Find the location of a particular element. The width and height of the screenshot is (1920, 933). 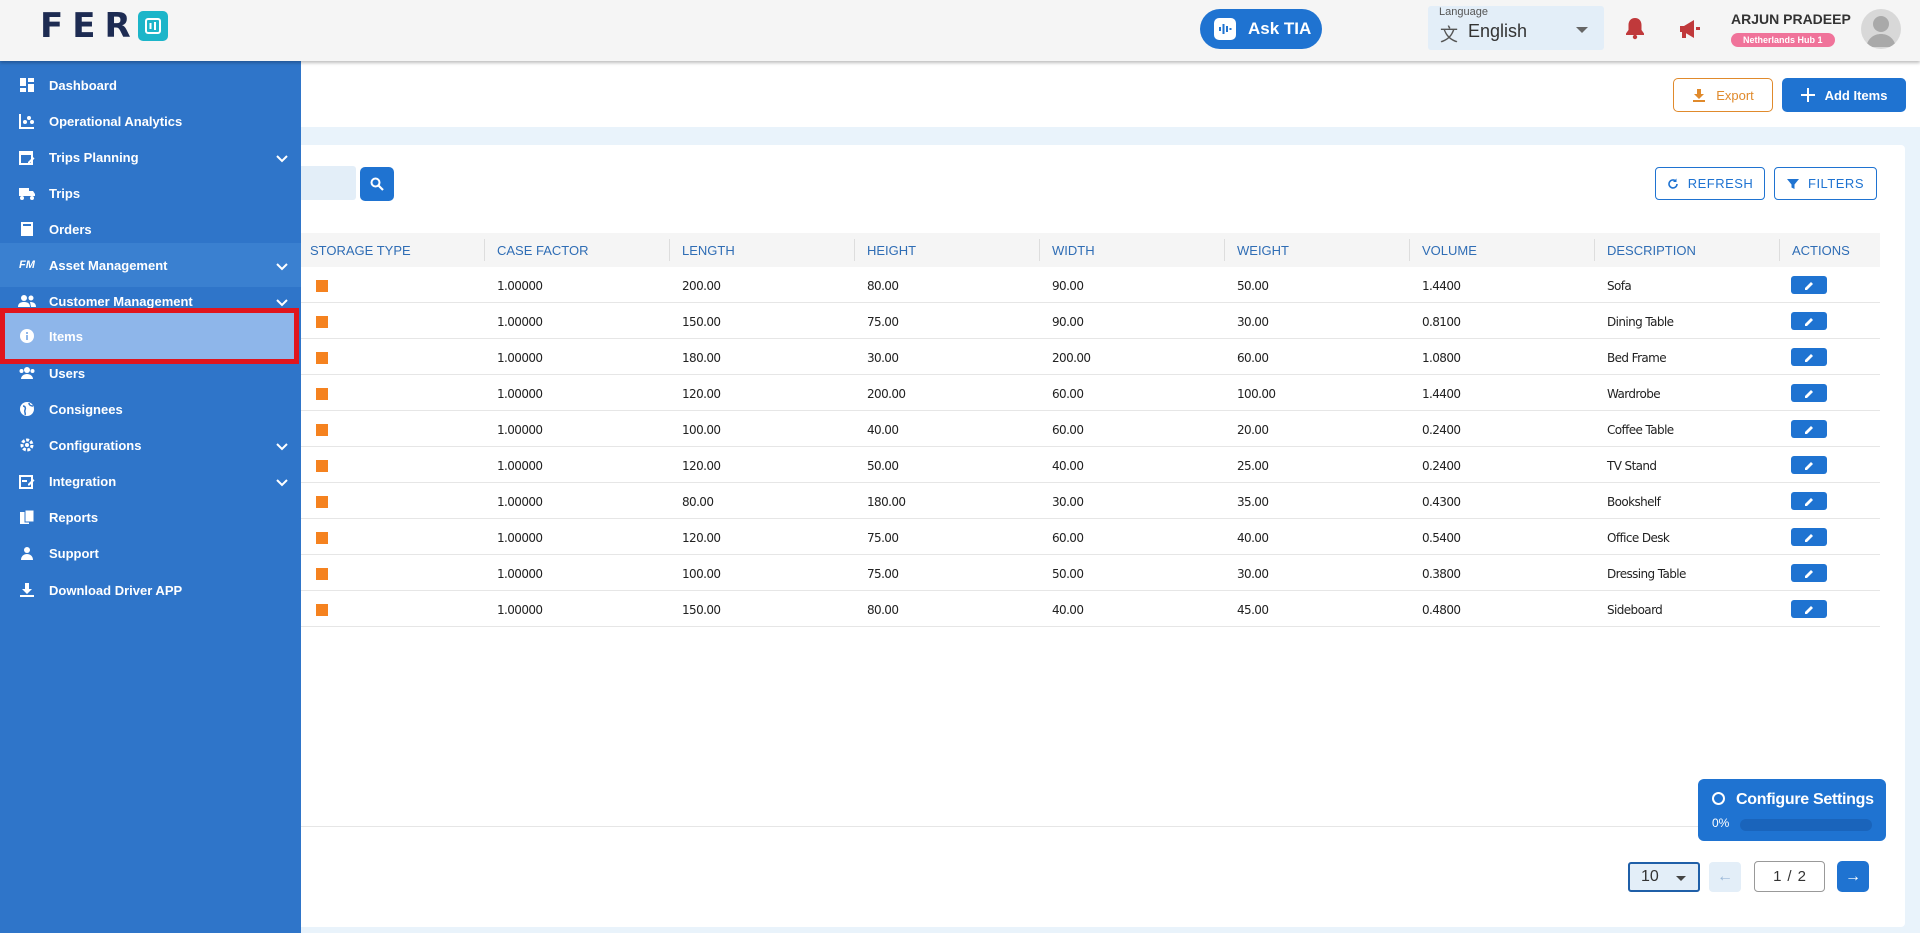

page-indicator: 1 / 2 is located at coordinates (1789, 876).